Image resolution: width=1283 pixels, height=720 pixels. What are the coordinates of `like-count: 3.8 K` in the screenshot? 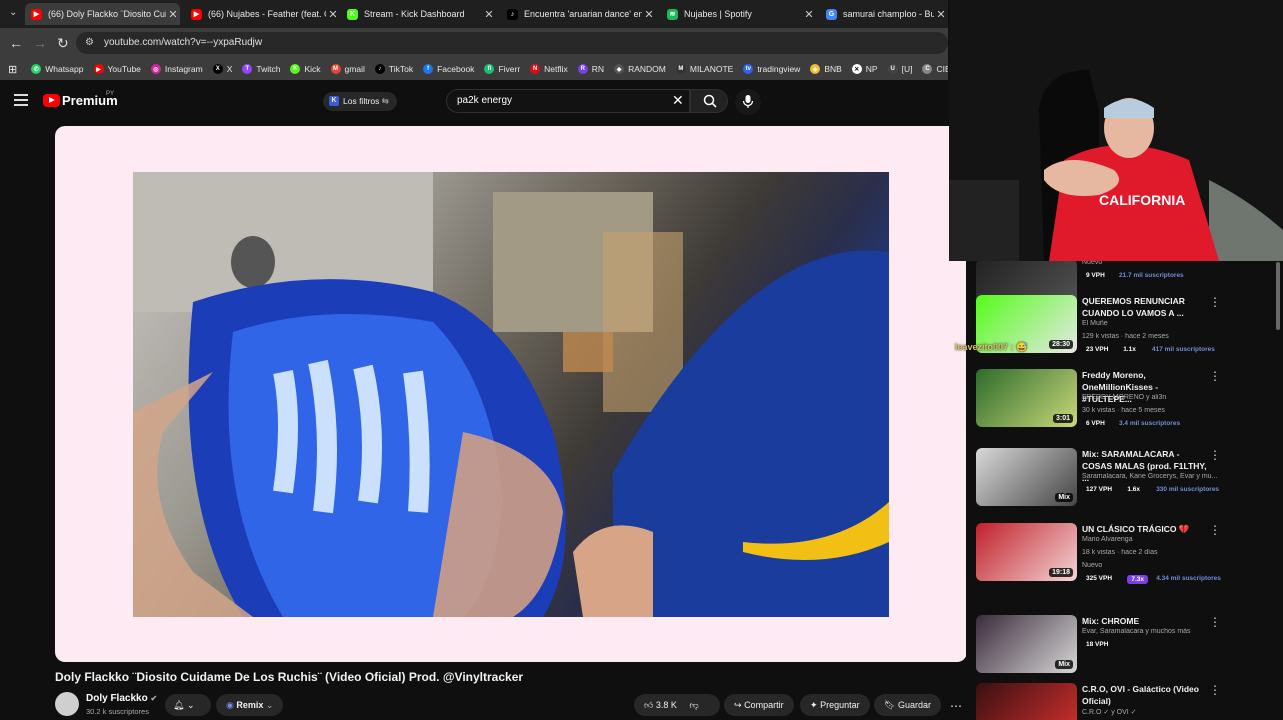 It's located at (666, 705).